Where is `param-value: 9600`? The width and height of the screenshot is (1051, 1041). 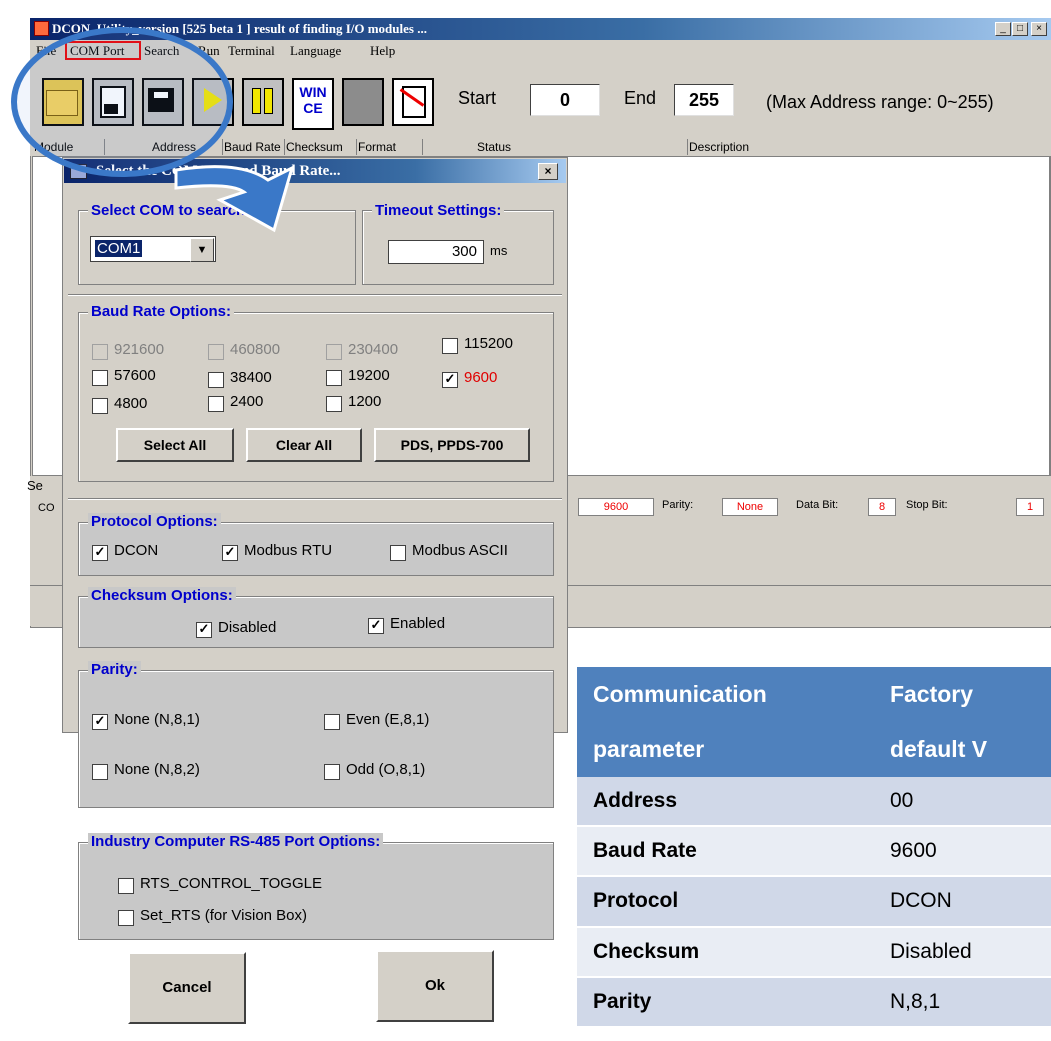
param-value: 9600 is located at coordinates (962, 852).